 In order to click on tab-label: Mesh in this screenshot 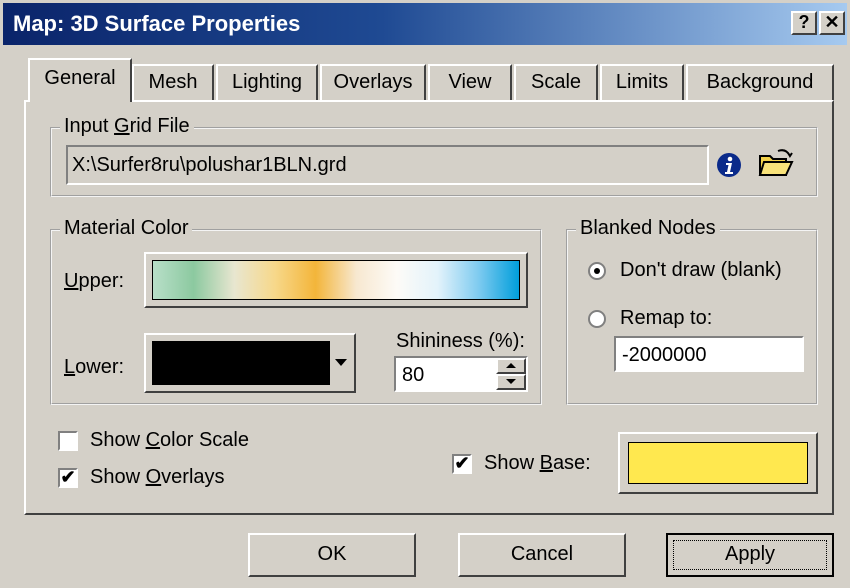, I will do `click(173, 82)`.